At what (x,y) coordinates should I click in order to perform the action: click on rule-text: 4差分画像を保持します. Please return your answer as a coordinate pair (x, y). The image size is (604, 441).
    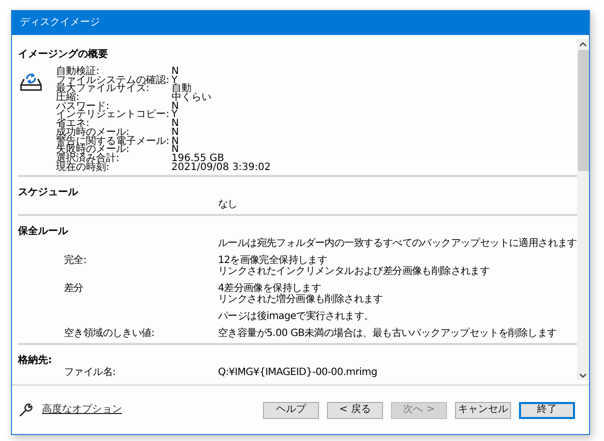
    Looking at the image, I should click on (270, 288).